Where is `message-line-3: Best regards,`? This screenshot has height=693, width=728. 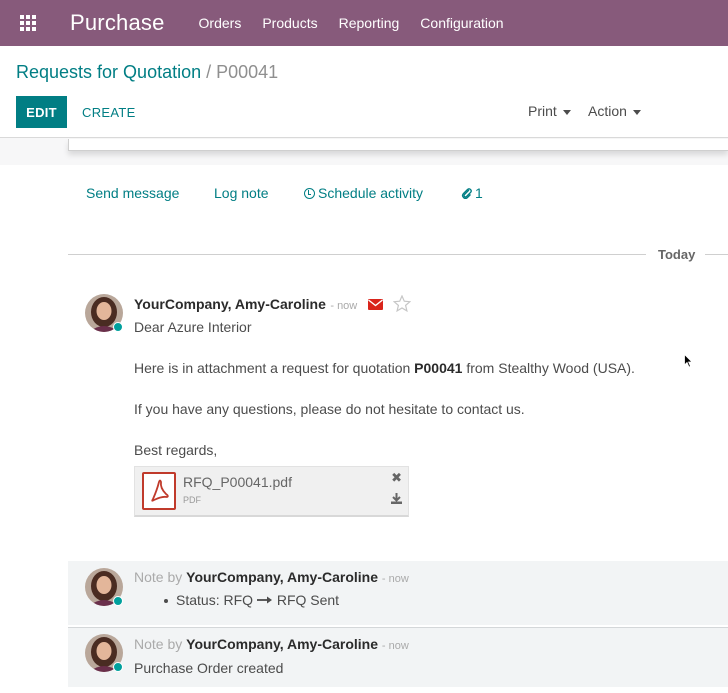
message-line-3: Best regards, is located at coordinates (176, 450).